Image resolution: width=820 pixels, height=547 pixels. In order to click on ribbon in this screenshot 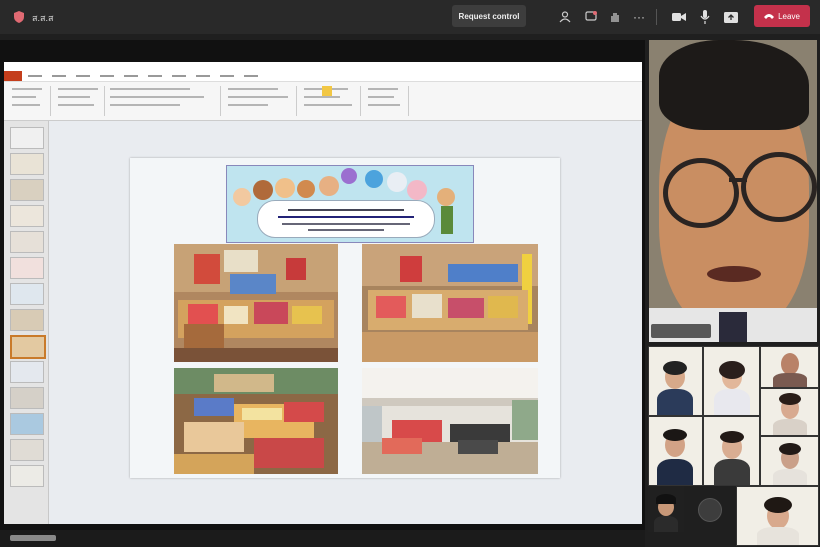, I will do `click(323, 91)`.